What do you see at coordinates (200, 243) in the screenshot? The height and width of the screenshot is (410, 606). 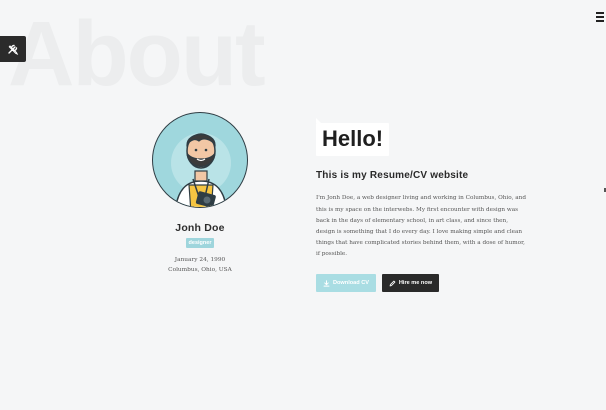 I see `role-badge: designer` at bounding box center [200, 243].